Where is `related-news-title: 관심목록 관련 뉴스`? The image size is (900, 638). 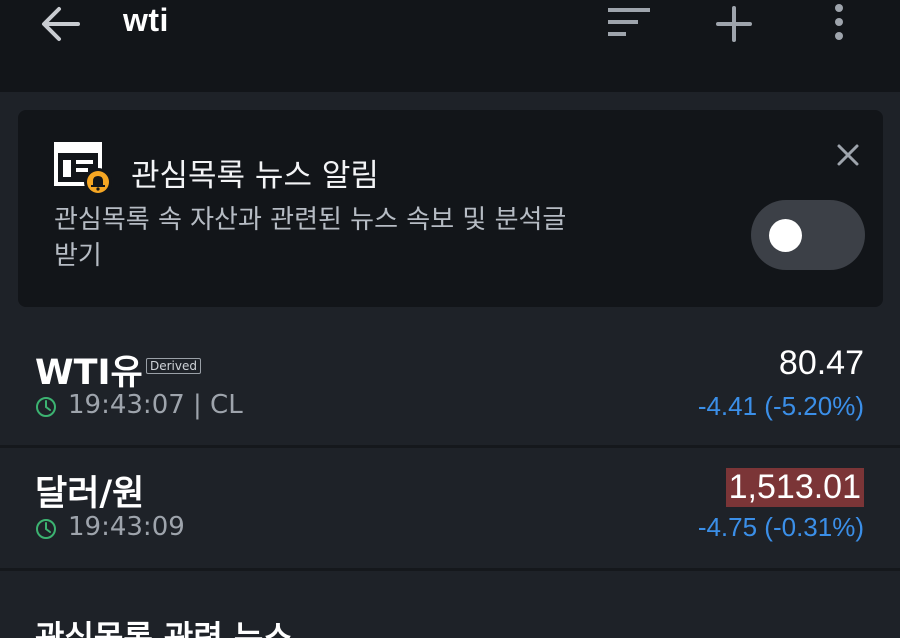
related-news-title: 관심목록 관련 뉴스 is located at coordinates (164, 628).